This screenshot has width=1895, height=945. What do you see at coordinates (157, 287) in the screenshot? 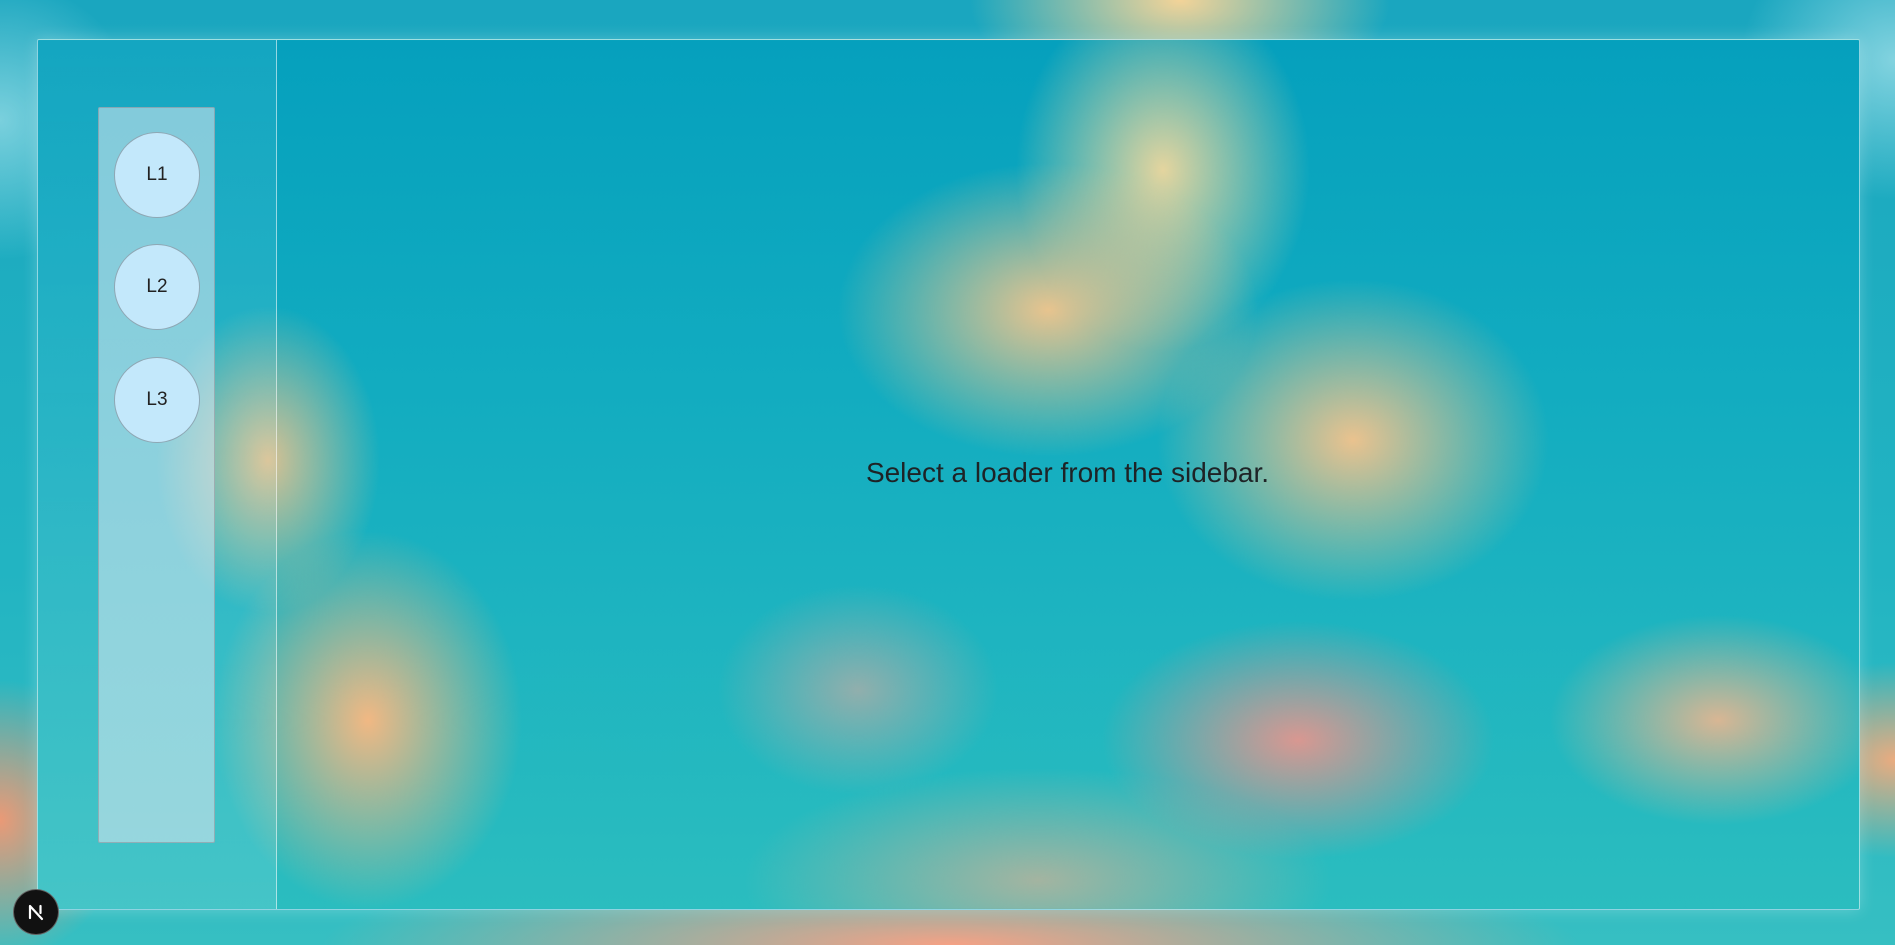
I see `loader-button-l2: L2` at bounding box center [157, 287].